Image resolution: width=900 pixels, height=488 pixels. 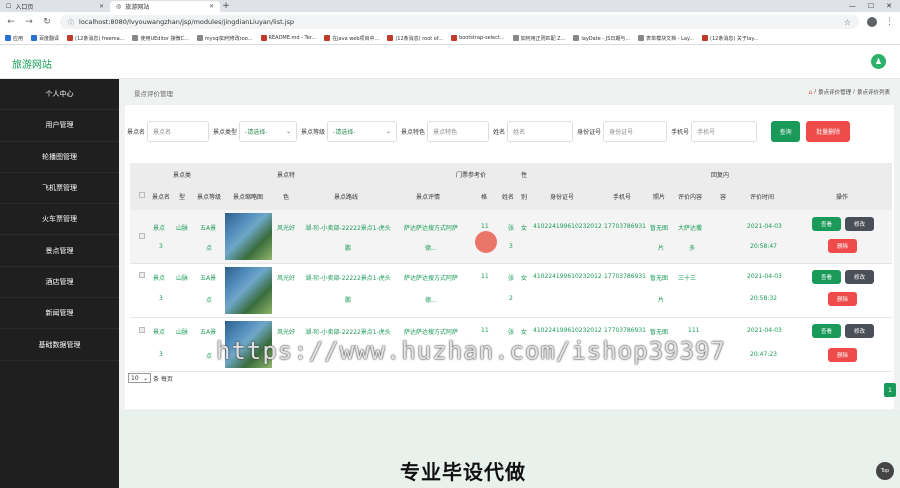 I want to click on star-icon: ☆, so click(x=847, y=22).